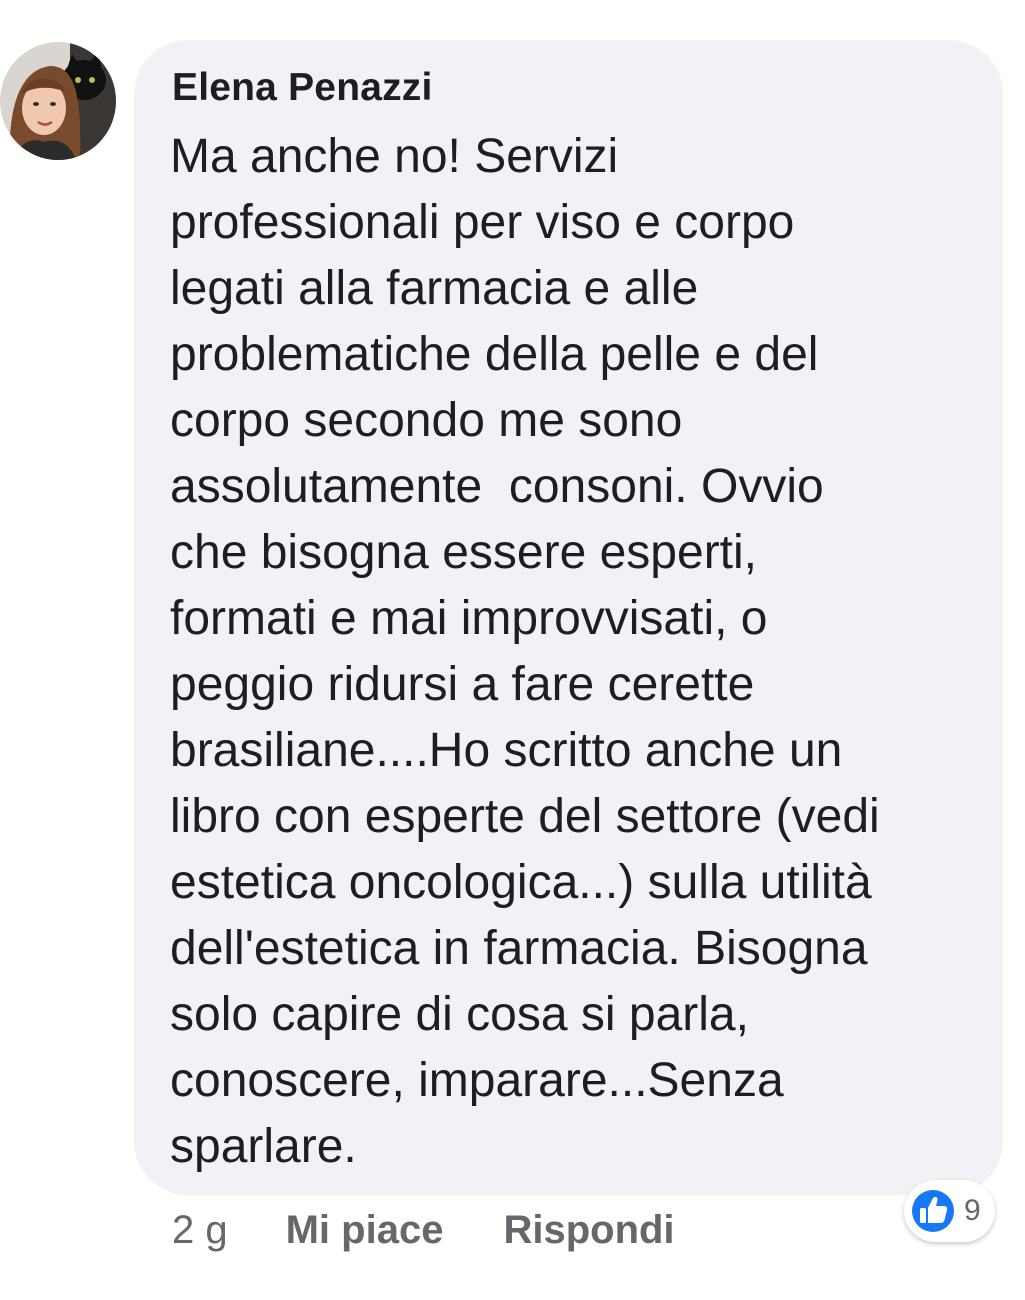  I want to click on avatar, so click(58, 101).